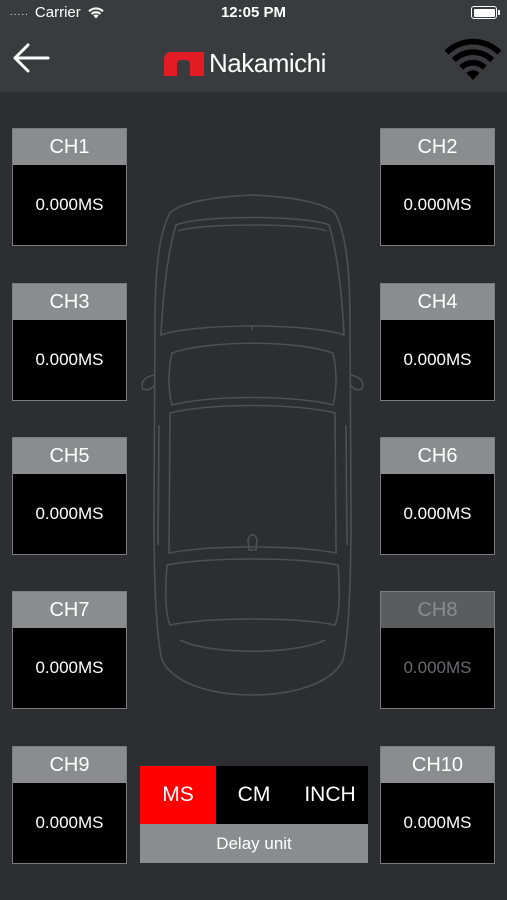  I want to click on channel-label: CH2, so click(437, 147).